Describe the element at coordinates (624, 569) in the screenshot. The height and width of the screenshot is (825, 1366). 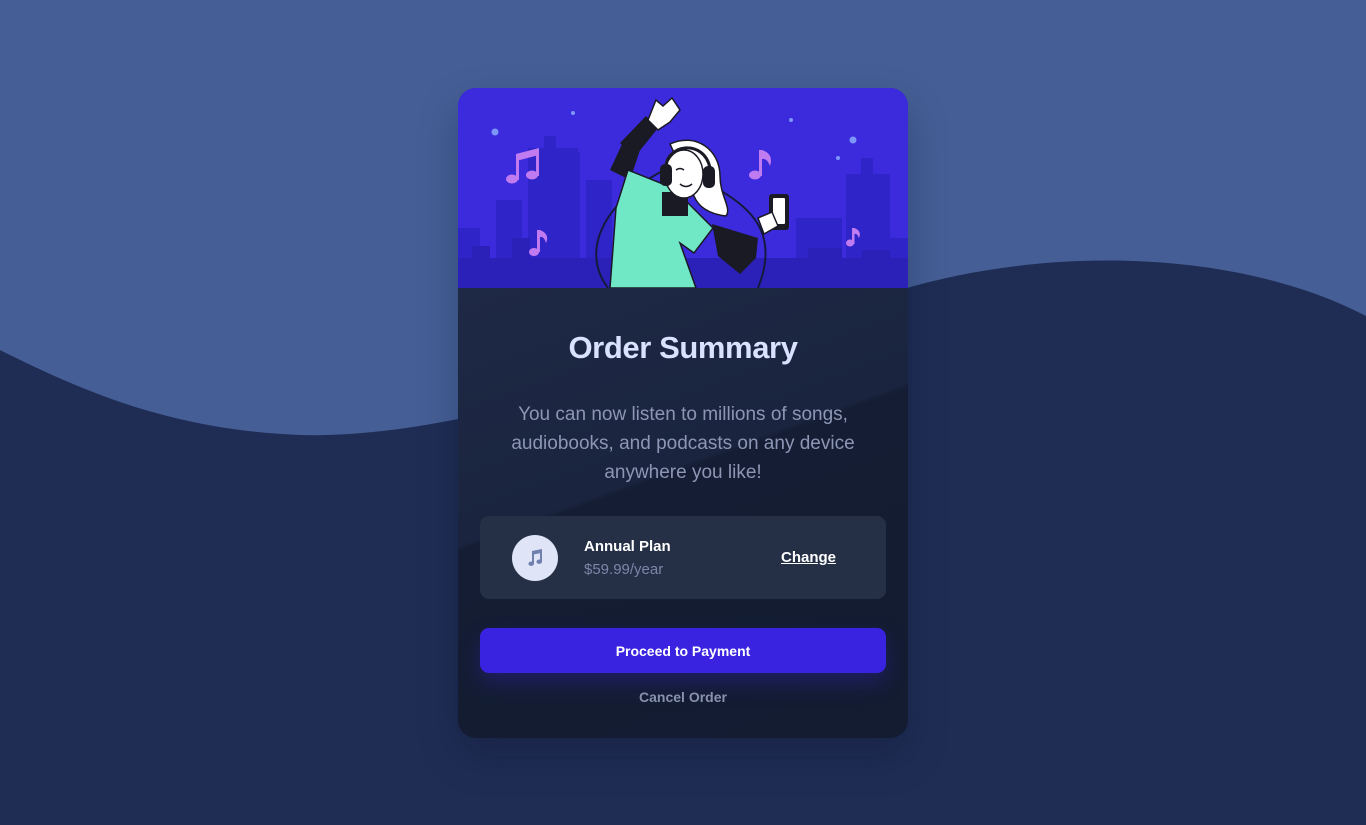
I see `plan-price: $59.99/year` at that location.